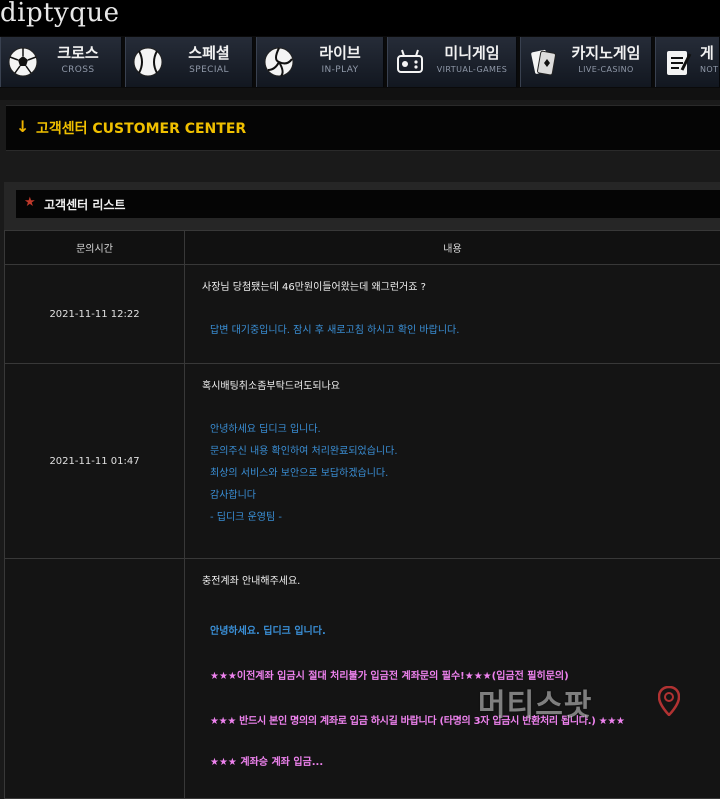 This screenshot has height=799, width=720. Describe the element at coordinates (543, 62) in the screenshot. I see `casino-cards-icon` at that location.